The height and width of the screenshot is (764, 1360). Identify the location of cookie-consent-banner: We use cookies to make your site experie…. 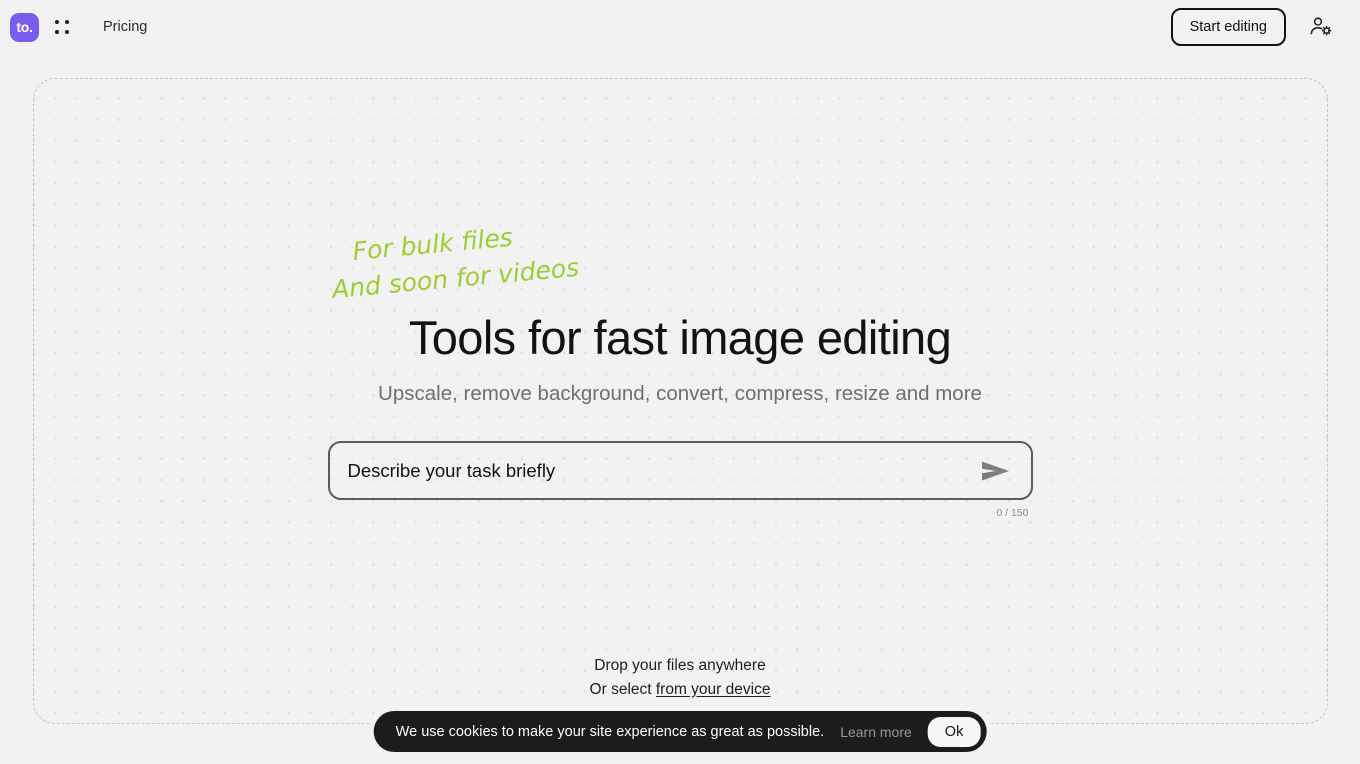
(680, 731).